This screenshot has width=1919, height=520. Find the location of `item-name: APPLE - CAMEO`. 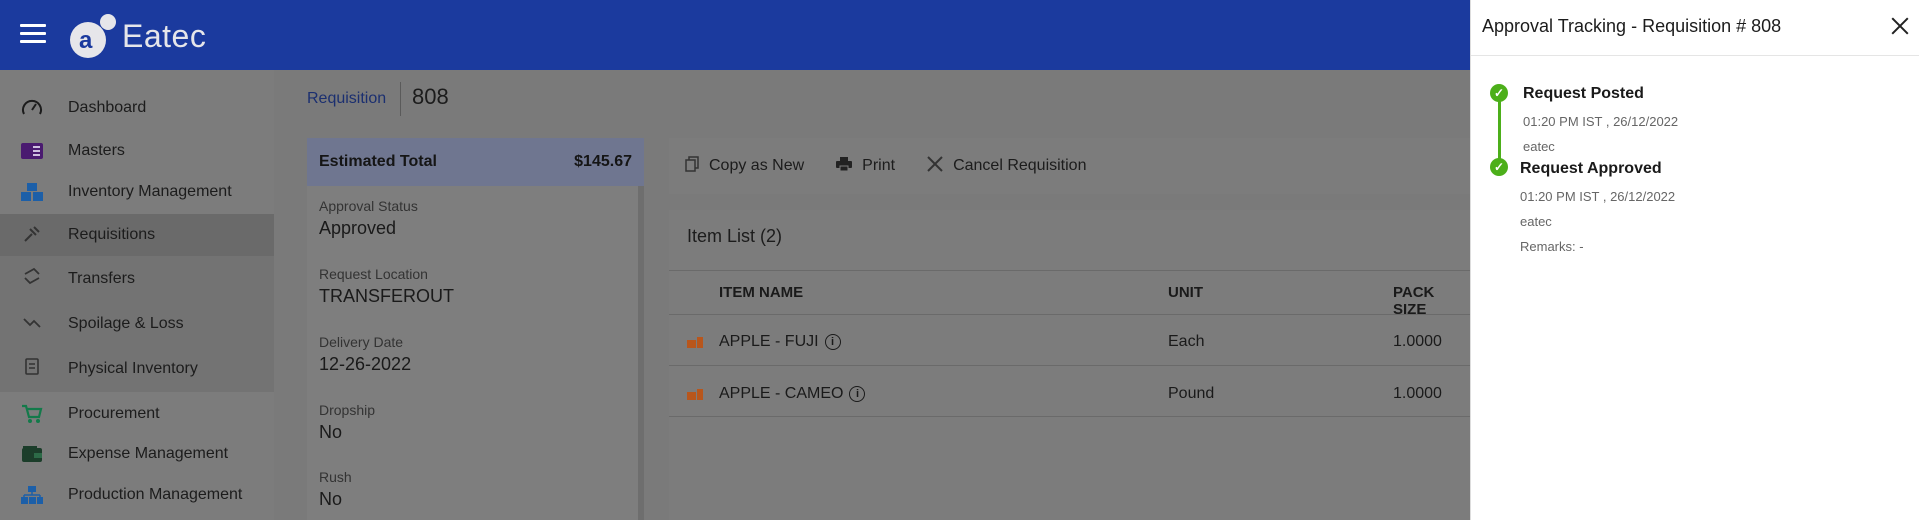

item-name: APPLE - CAMEO is located at coordinates (781, 393).